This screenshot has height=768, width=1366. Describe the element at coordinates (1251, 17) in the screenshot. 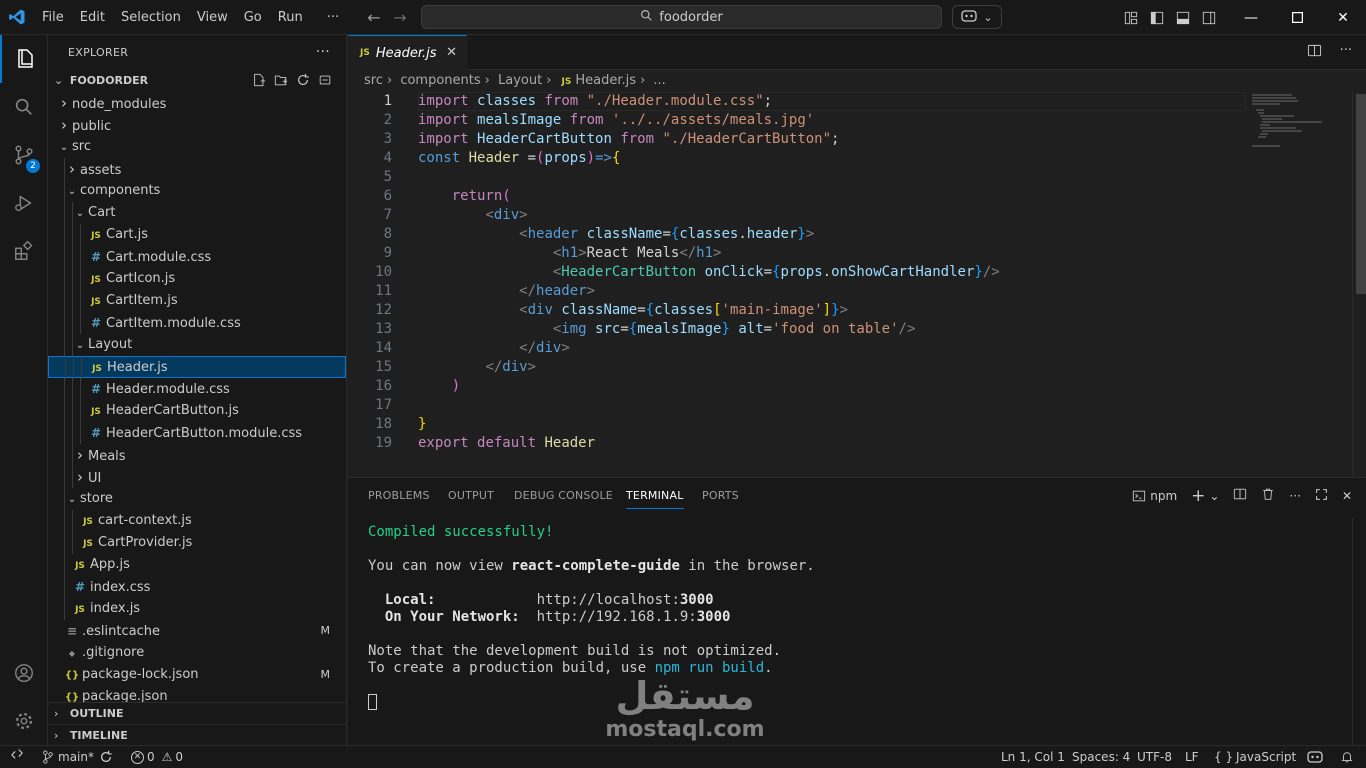

I see `minimize-icon: —` at that location.